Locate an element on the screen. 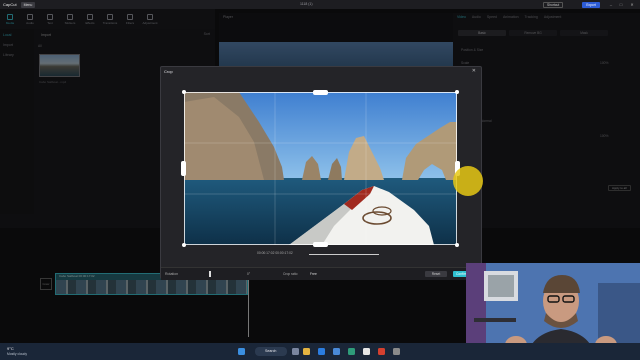  crop-dialog-title: Crop is located at coordinates (168, 71).